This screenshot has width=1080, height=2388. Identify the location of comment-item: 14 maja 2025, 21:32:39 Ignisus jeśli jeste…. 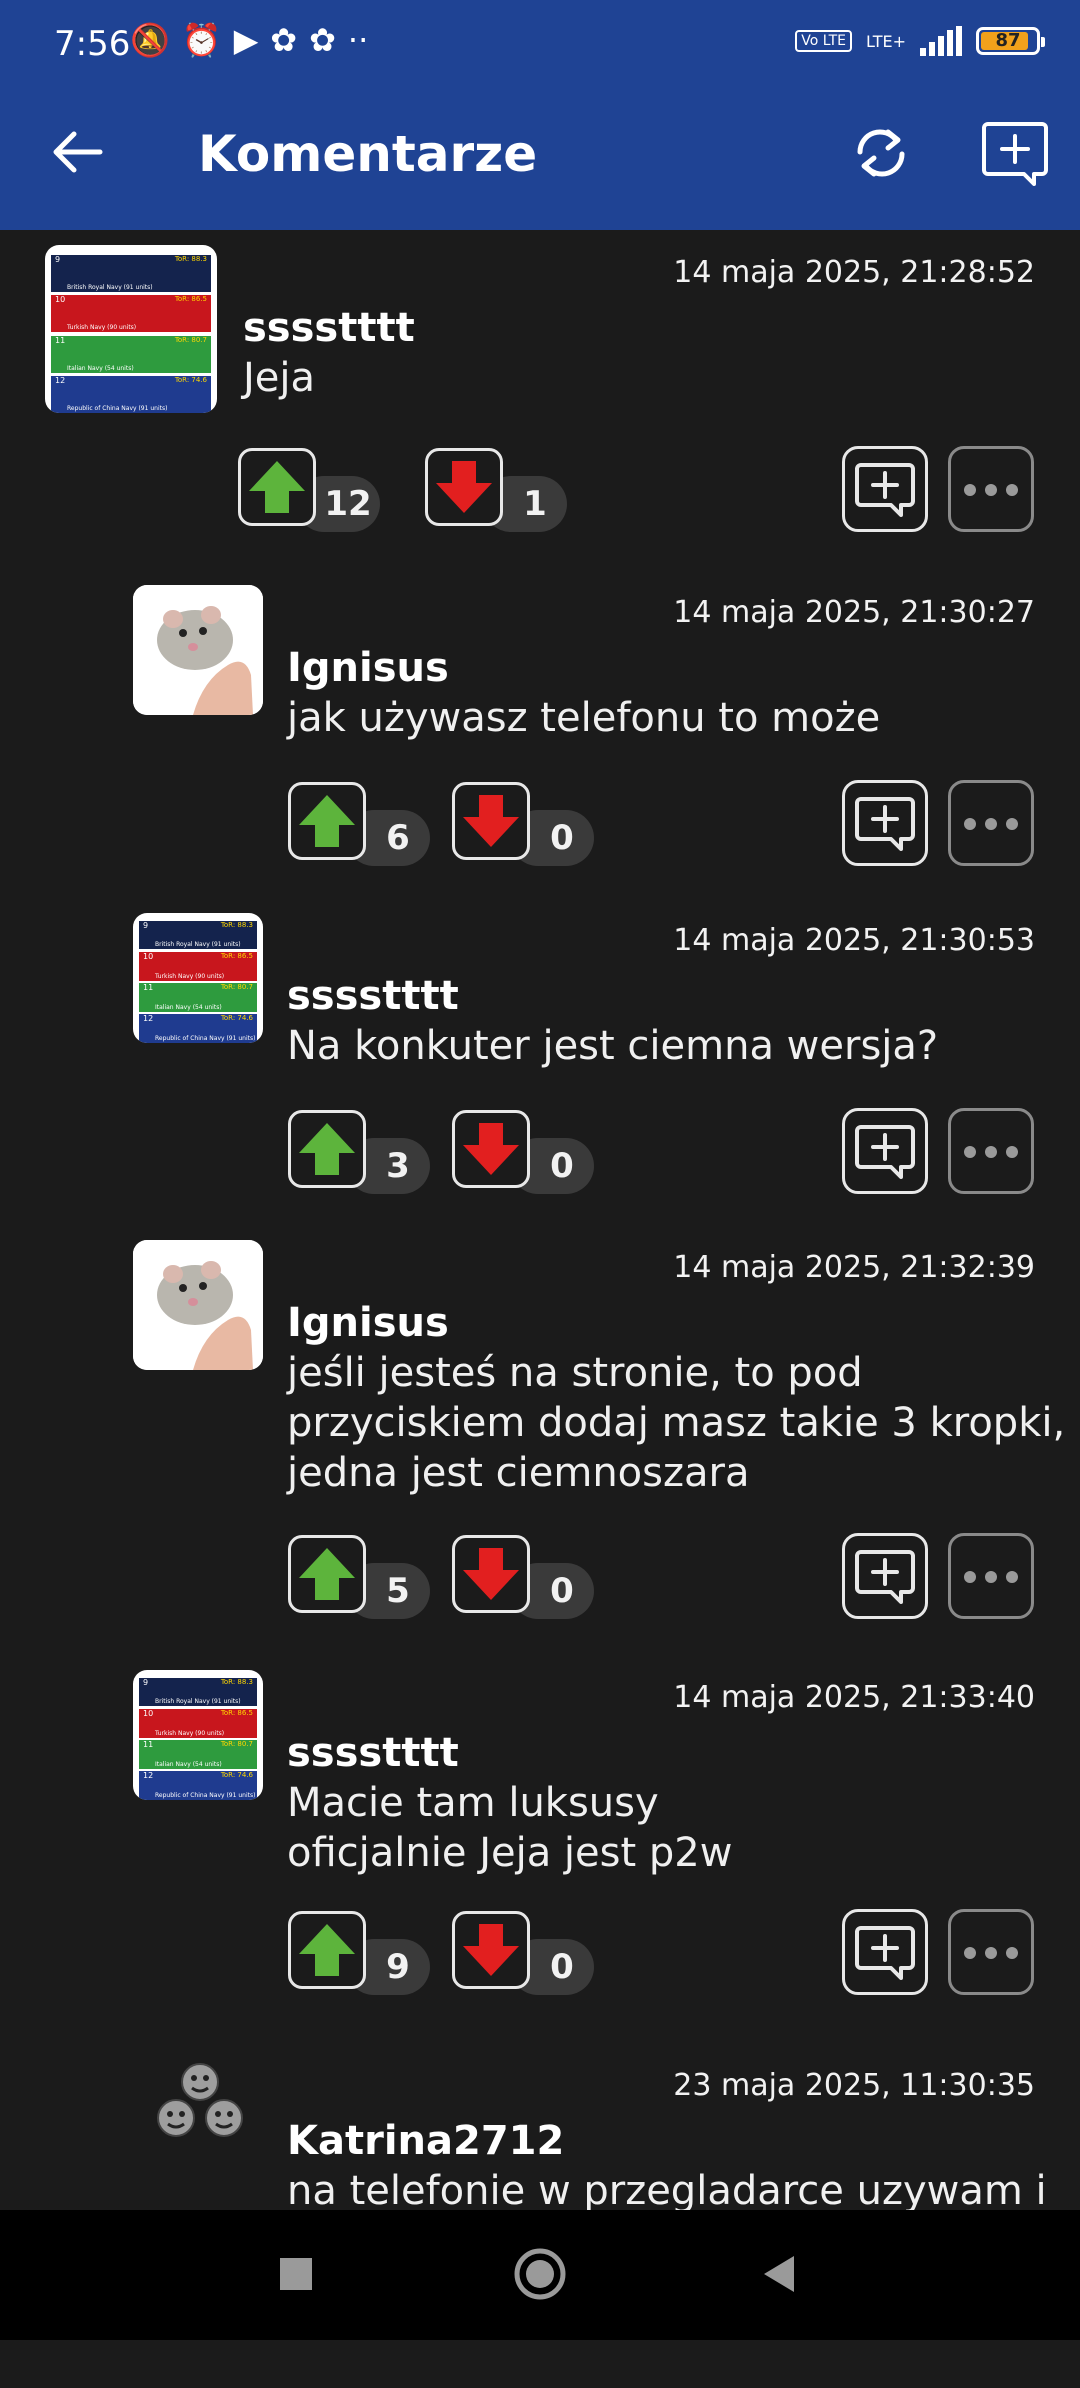
(540, 1405).